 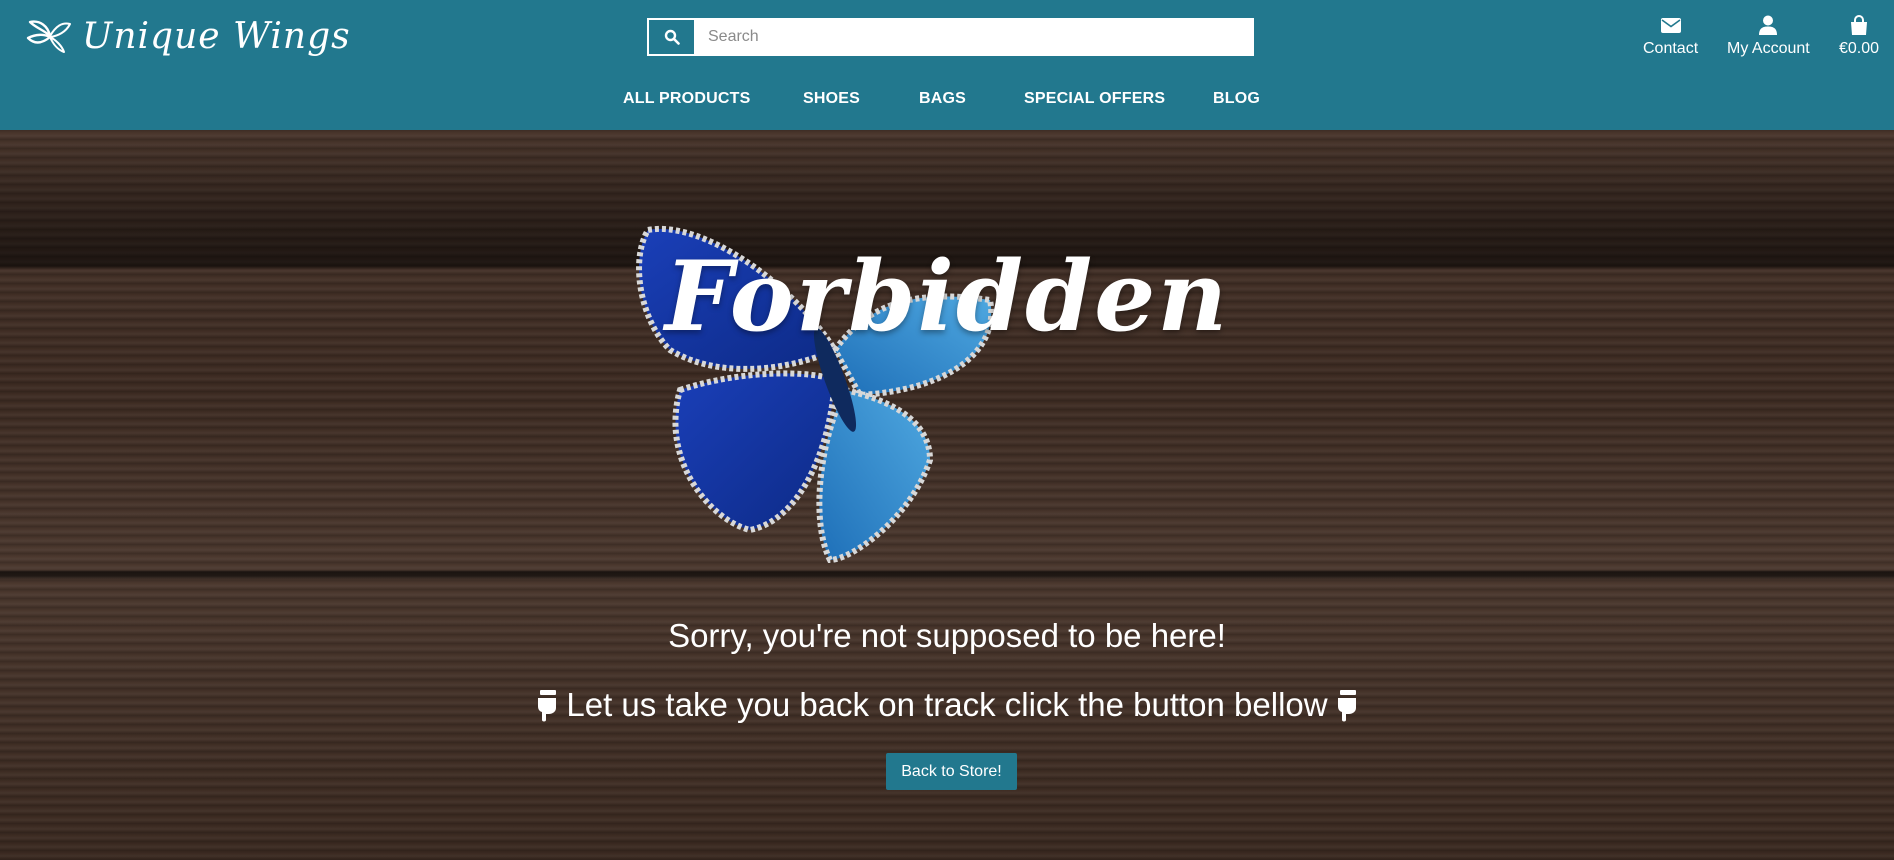 What do you see at coordinates (1670, 25) in the screenshot?
I see `envelope-icon` at bounding box center [1670, 25].